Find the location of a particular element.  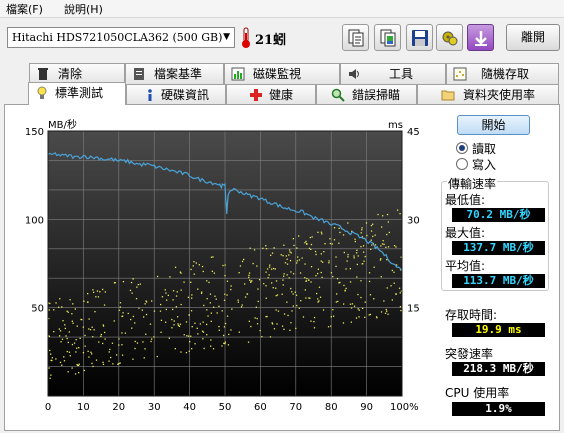

tab-health: 健康 is located at coordinates (271, 94).